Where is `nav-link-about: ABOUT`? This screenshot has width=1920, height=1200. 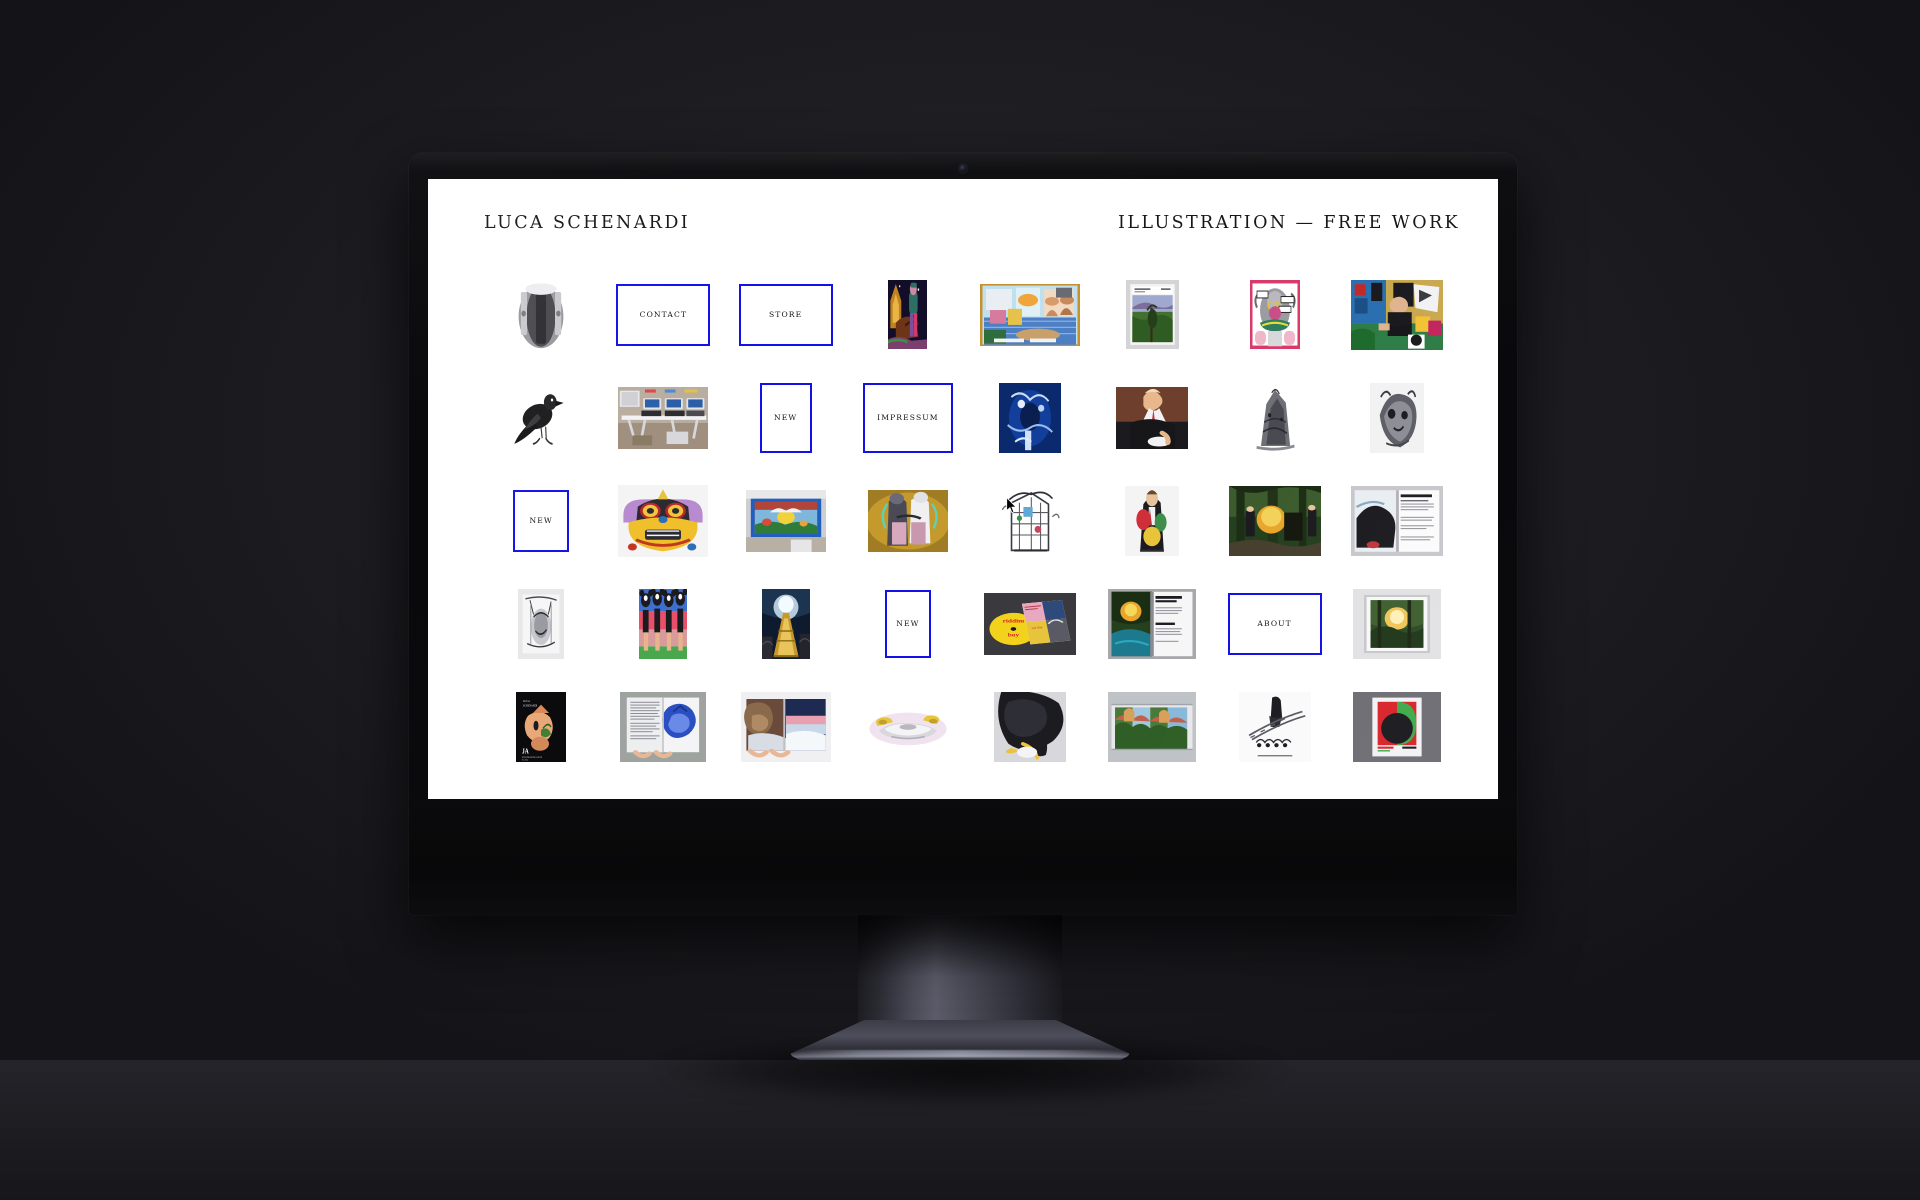 nav-link-about: ABOUT is located at coordinates (1274, 623).